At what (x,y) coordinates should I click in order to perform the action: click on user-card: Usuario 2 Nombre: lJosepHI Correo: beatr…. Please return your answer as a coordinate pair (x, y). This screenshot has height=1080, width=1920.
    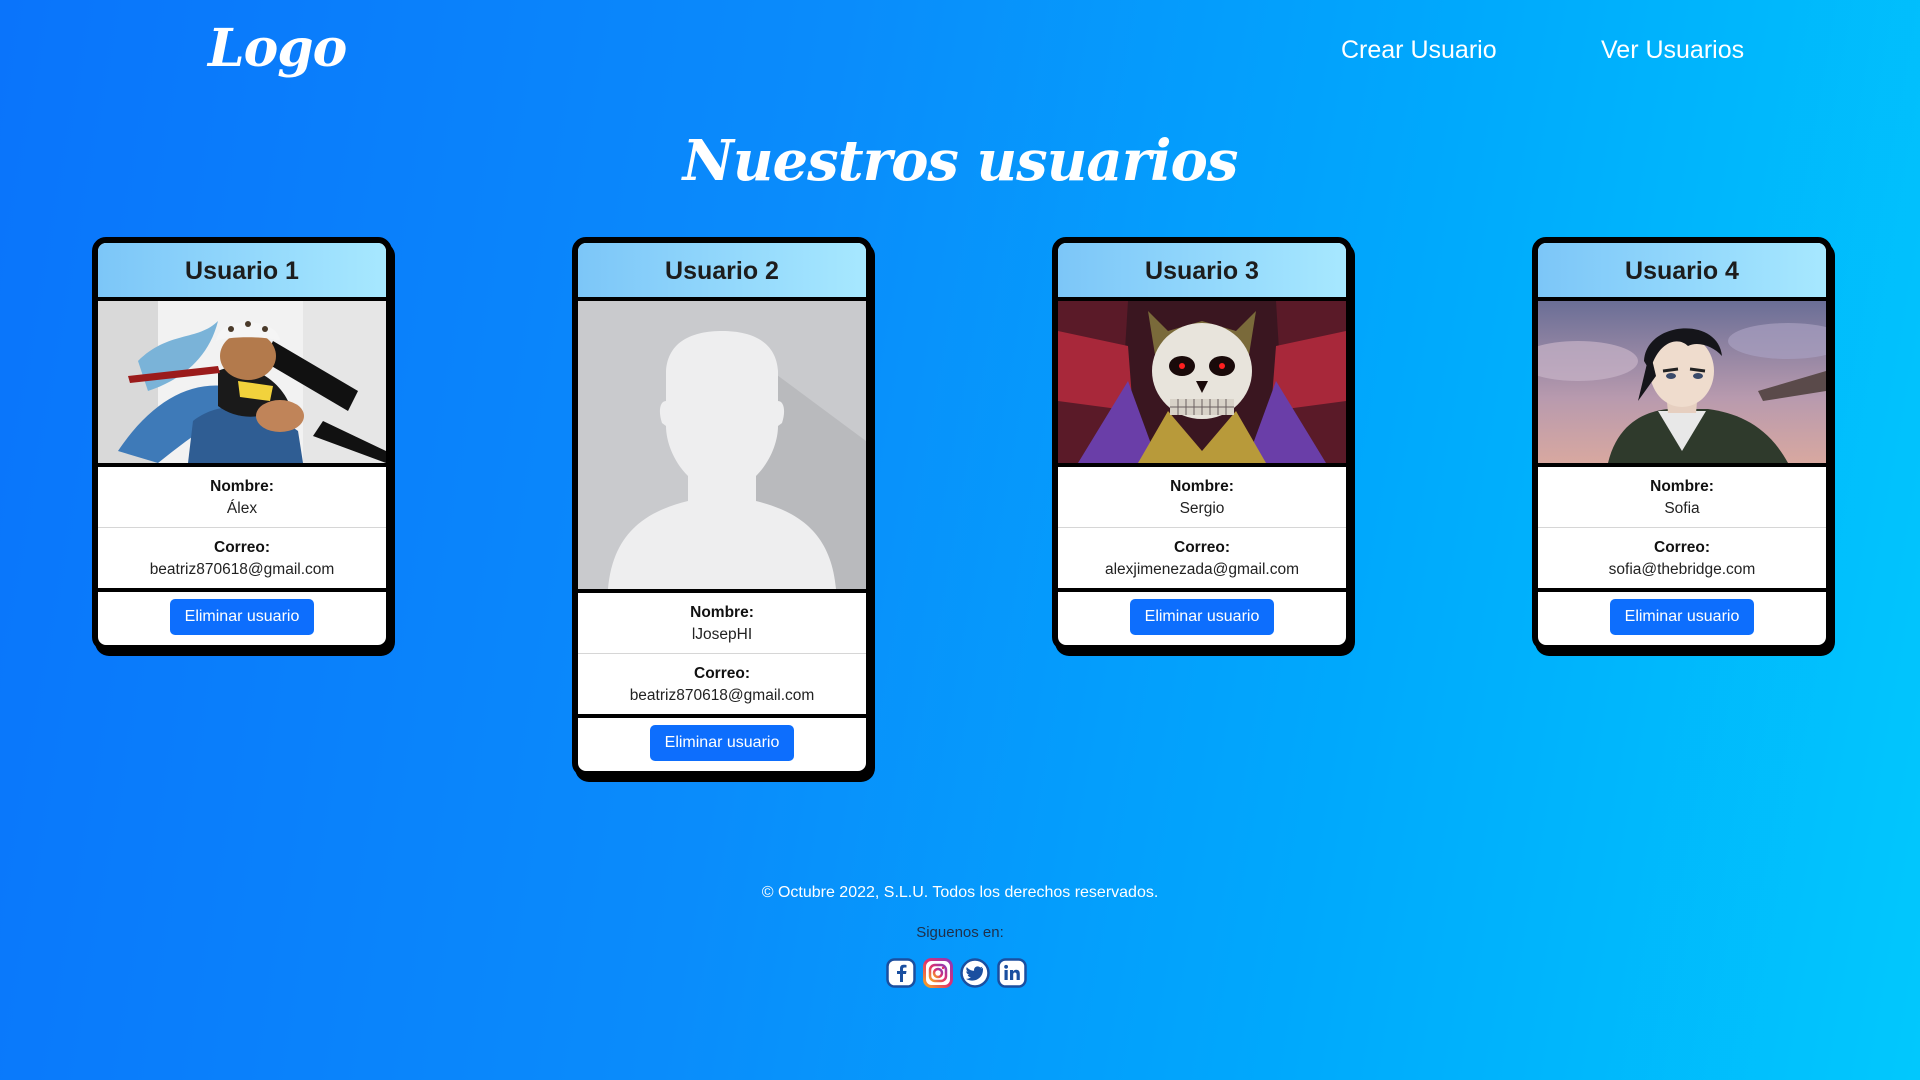
    Looking at the image, I should click on (722, 507).